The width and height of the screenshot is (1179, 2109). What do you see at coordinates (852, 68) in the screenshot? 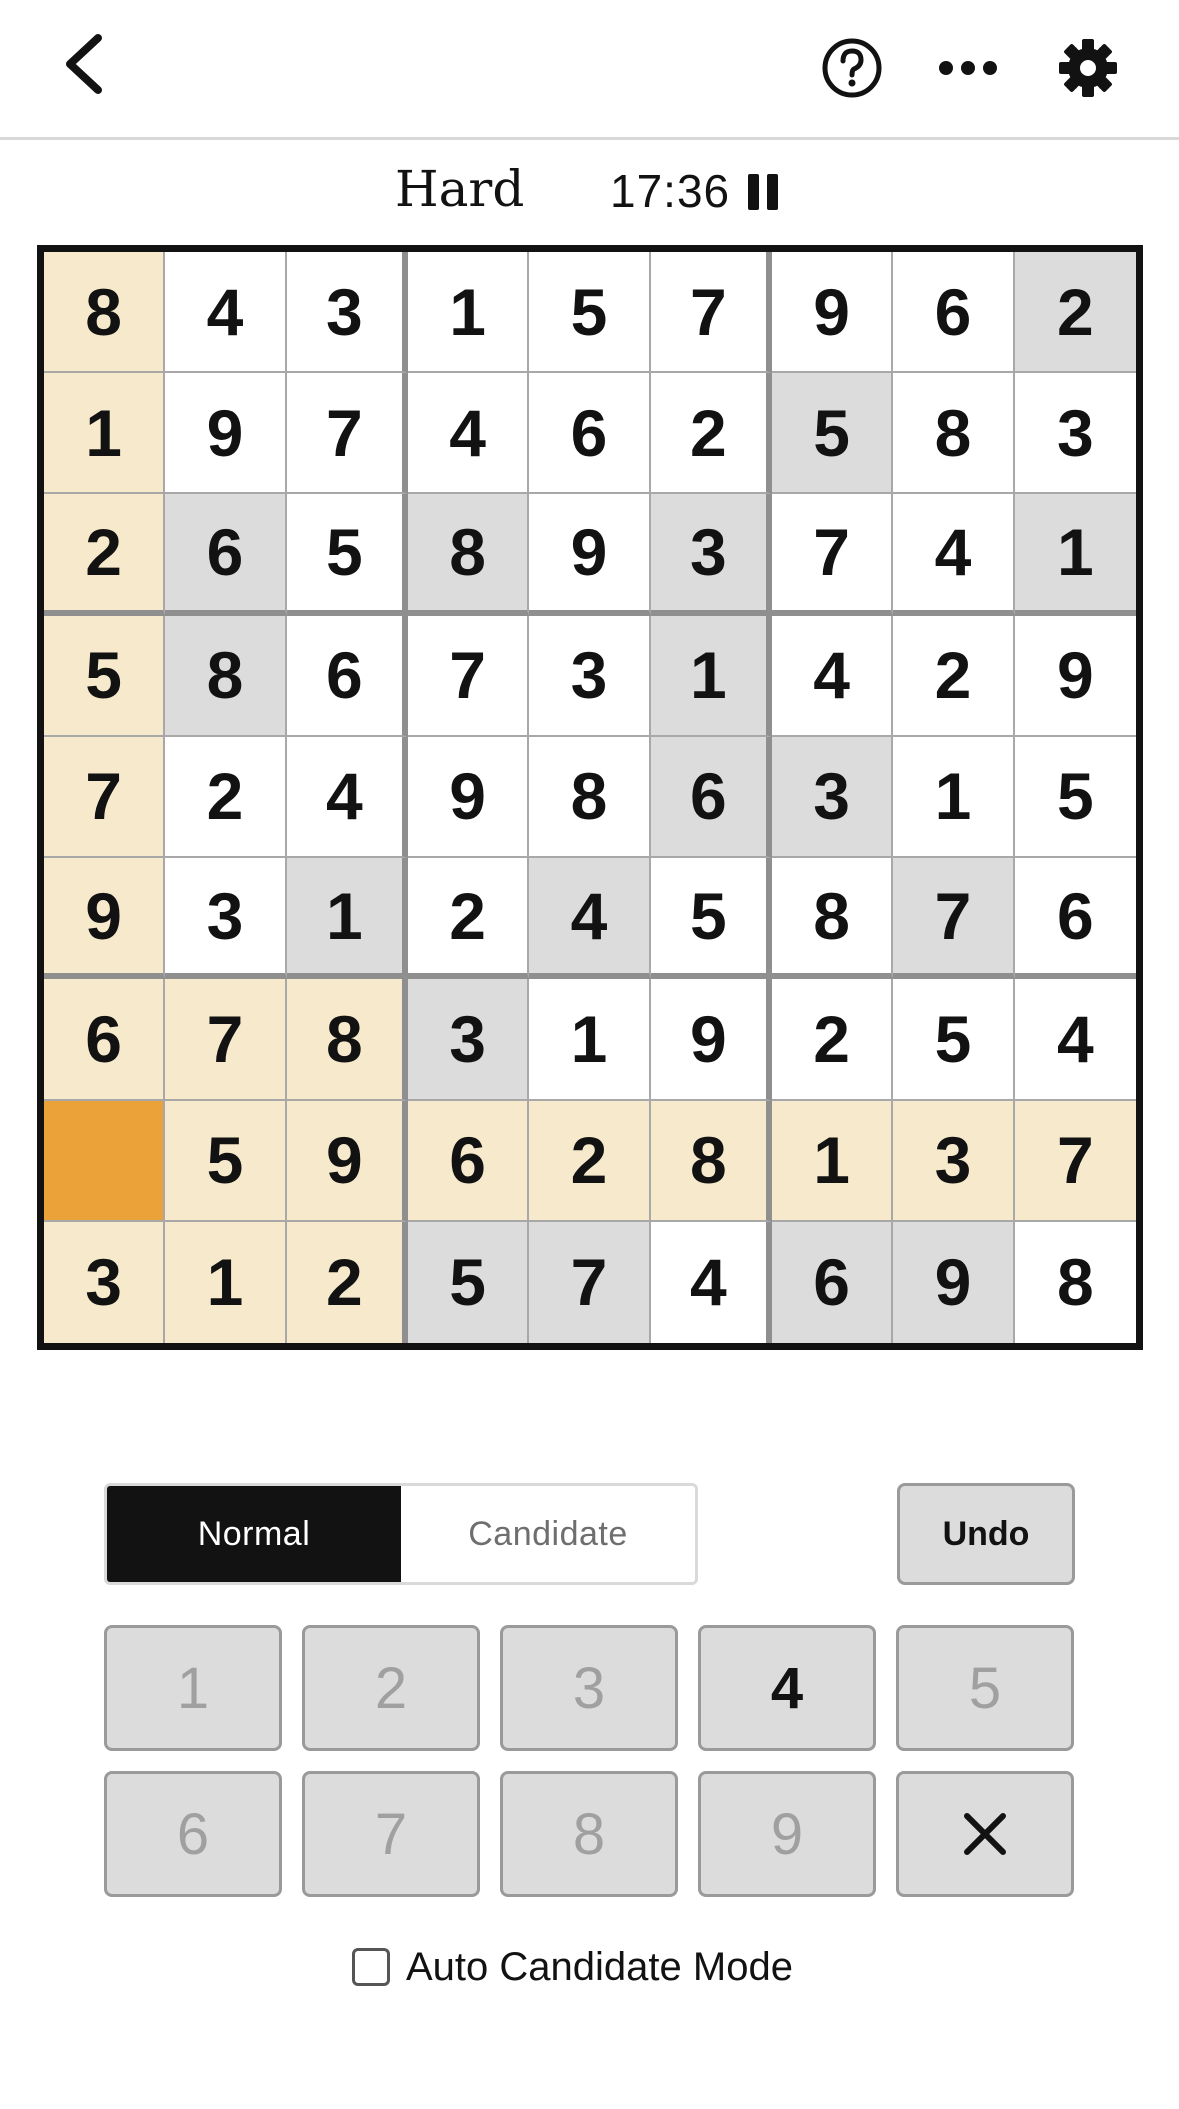
I see `help-button` at bounding box center [852, 68].